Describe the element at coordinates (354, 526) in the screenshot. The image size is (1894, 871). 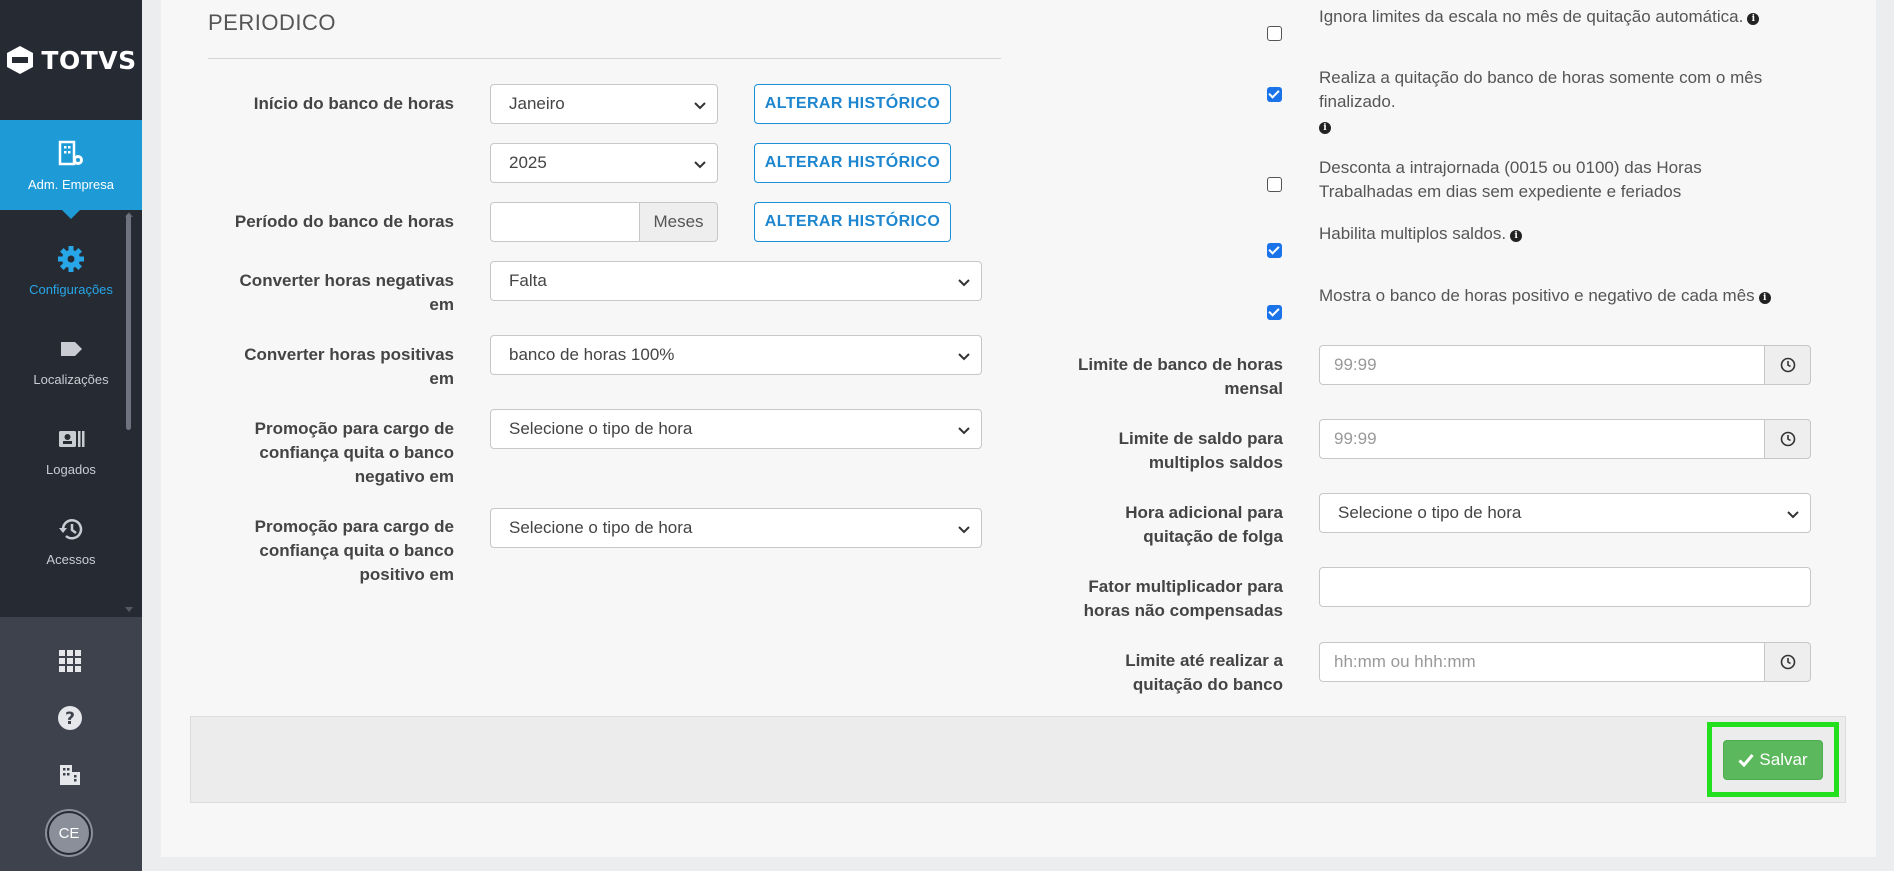
I see `label-line: Promoção para cargo de` at that location.